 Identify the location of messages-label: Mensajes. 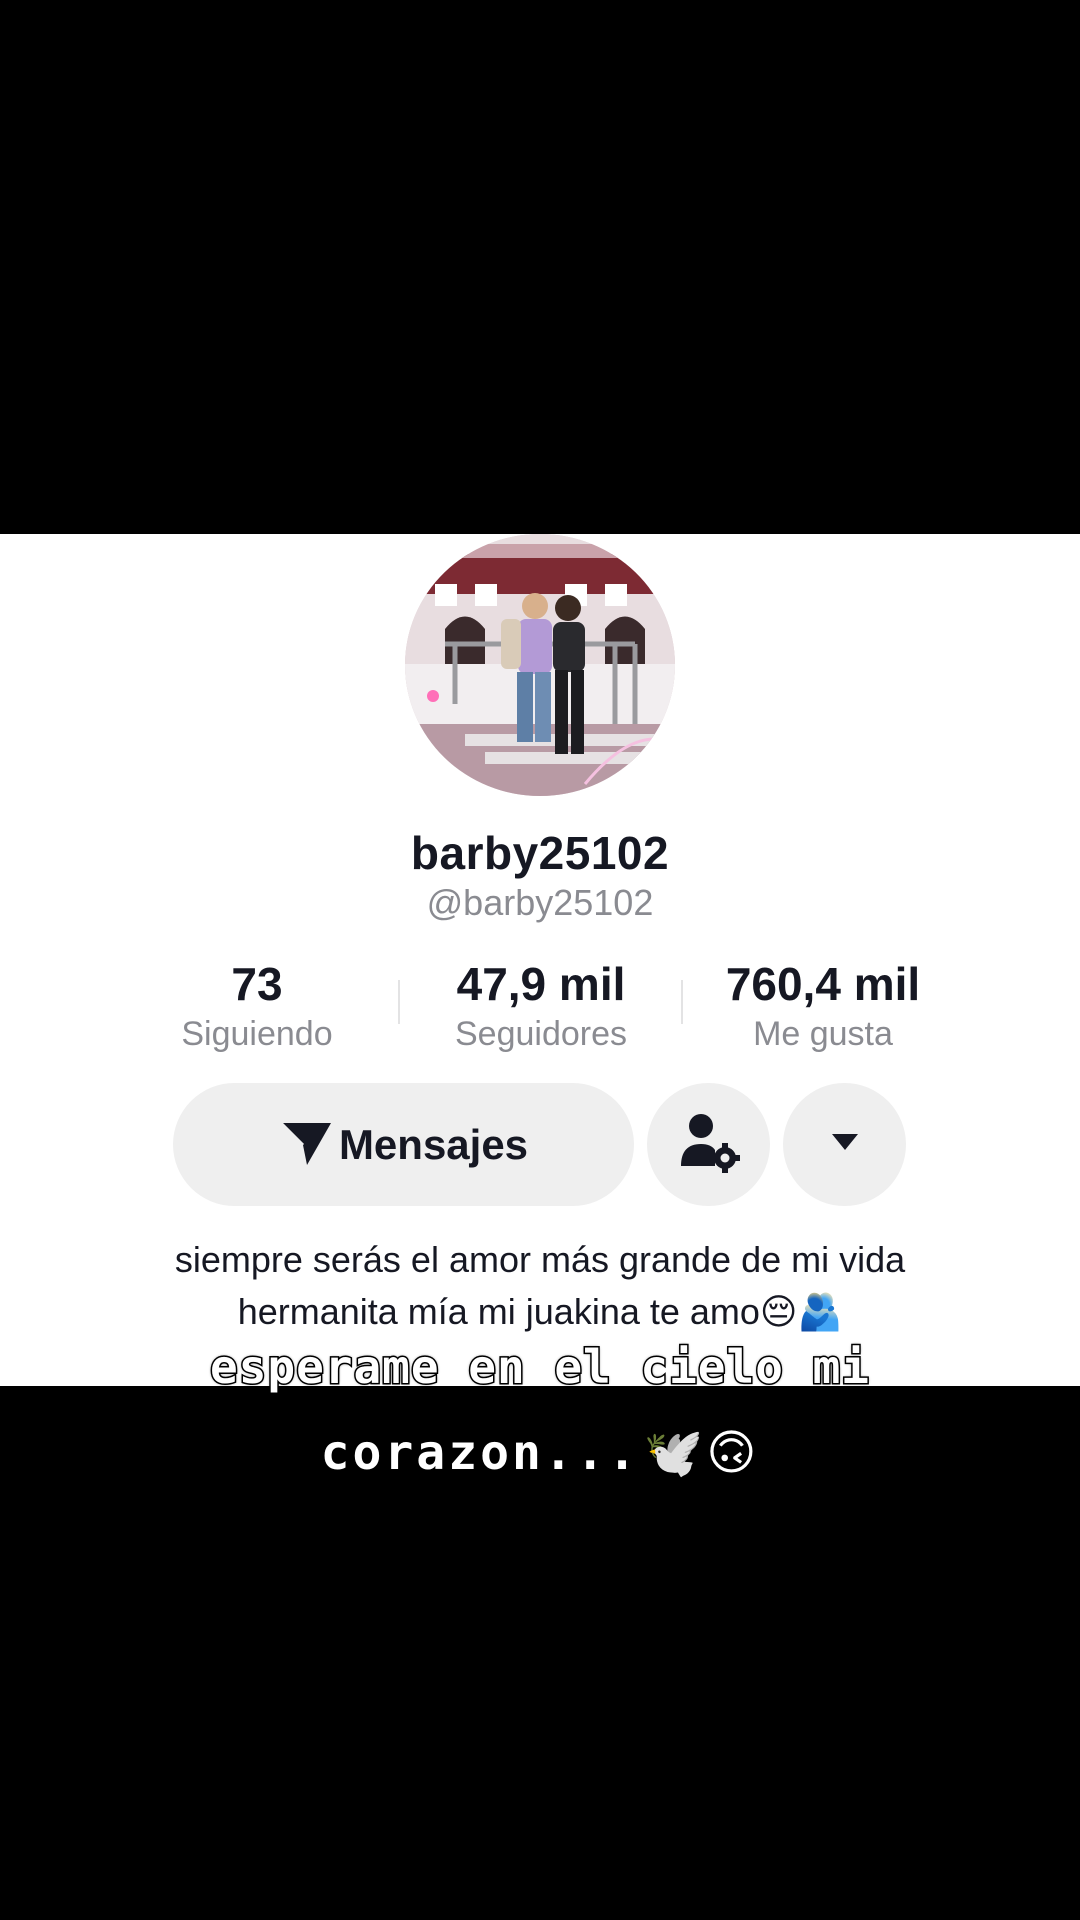
(433, 1144).